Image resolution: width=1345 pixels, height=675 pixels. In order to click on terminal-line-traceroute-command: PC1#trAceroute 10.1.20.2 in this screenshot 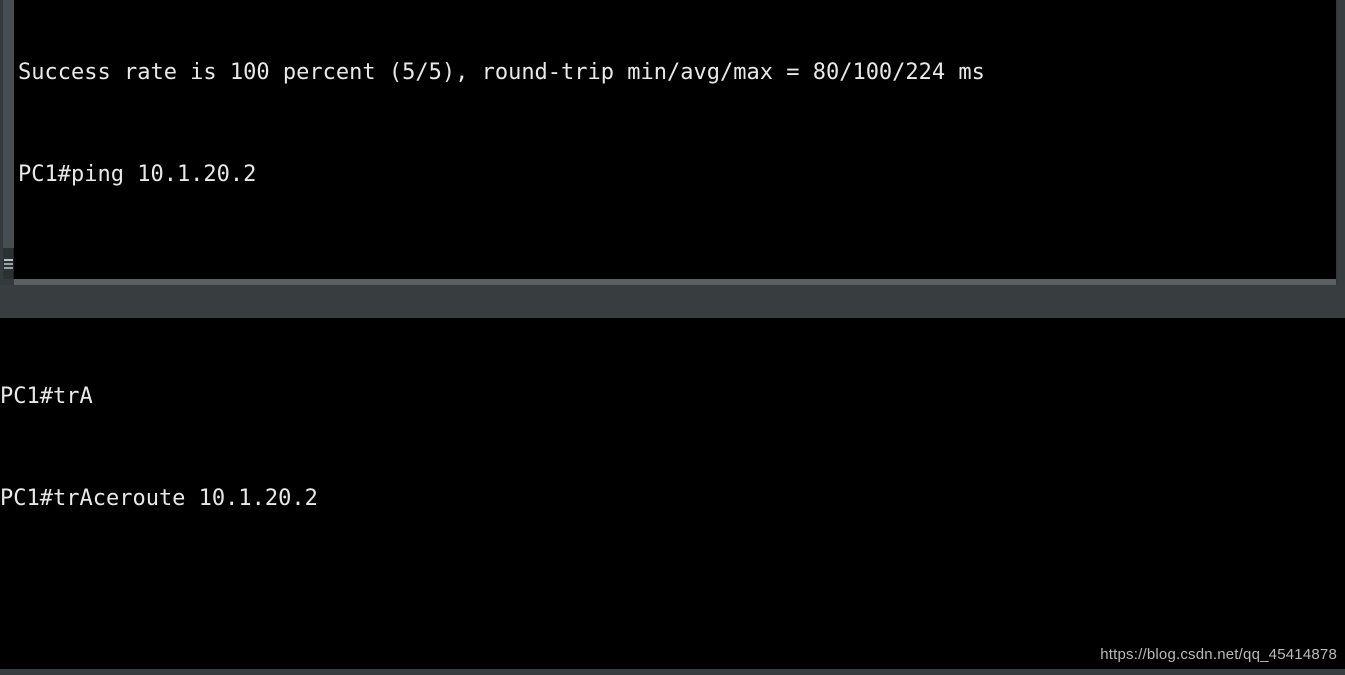, I will do `click(159, 498)`.